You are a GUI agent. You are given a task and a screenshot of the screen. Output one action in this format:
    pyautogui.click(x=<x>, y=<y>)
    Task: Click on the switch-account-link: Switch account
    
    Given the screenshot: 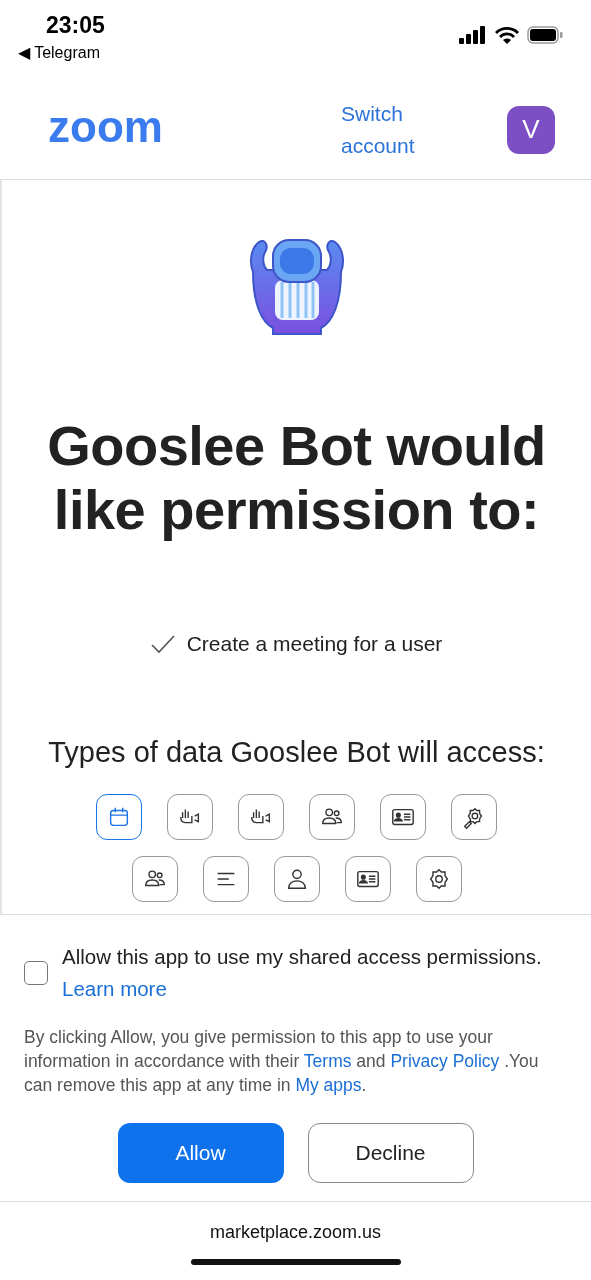 What is the action you would take?
    pyautogui.click(x=396, y=129)
    